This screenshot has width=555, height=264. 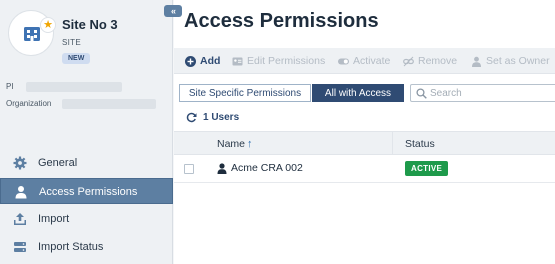 What do you see at coordinates (20, 219) in the screenshot?
I see `upload-icon` at bounding box center [20, 219].